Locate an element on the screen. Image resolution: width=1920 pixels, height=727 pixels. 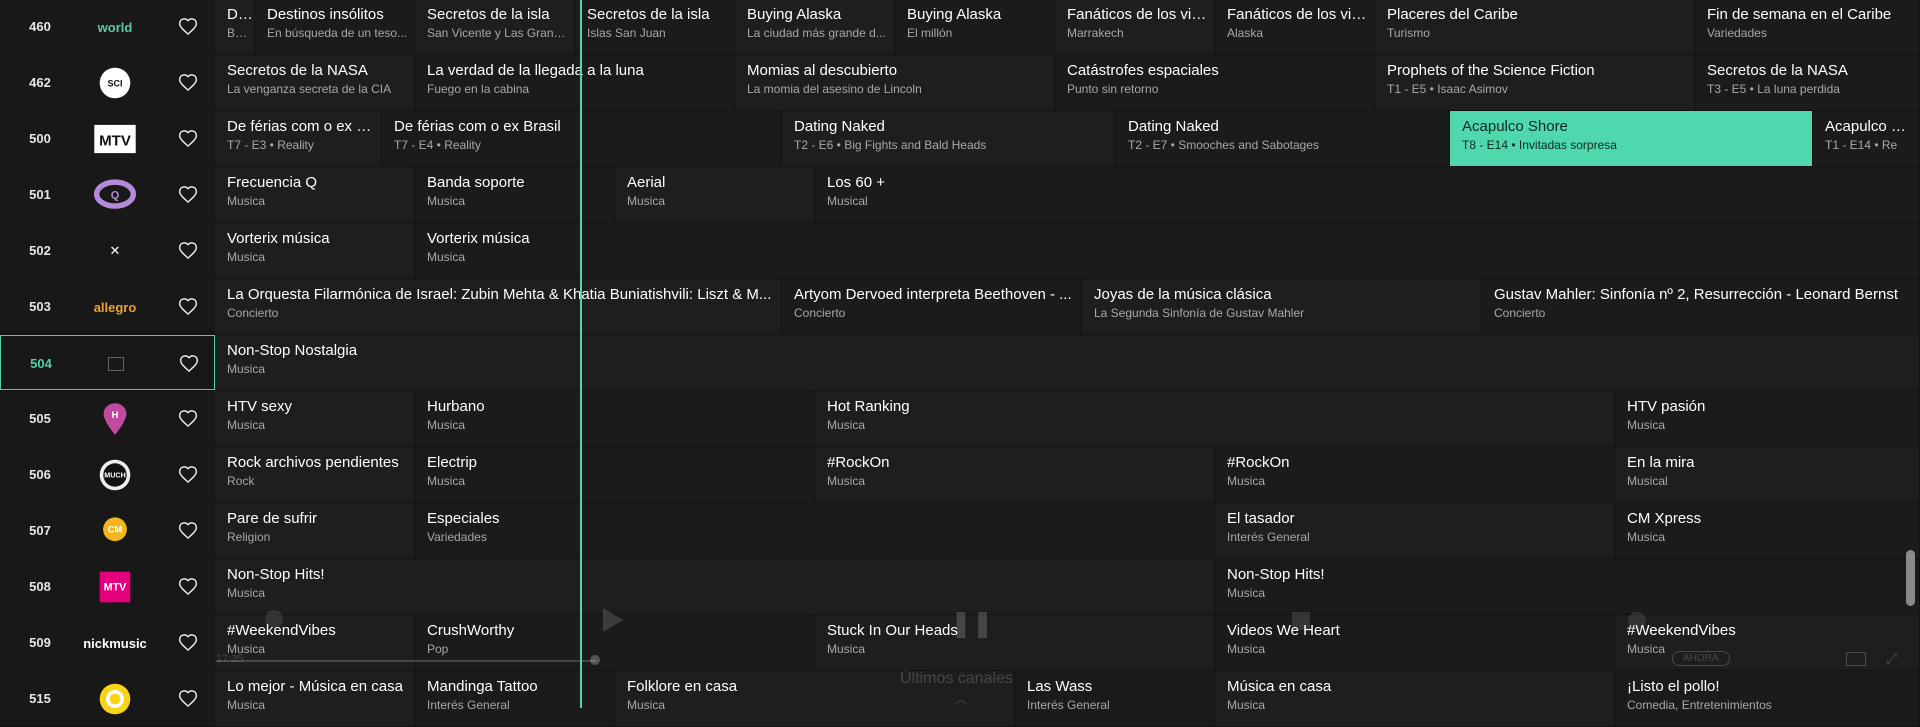
program-cell: Acapulco Shore T1 - E14 • Re is located at coordinates (1866, 138).